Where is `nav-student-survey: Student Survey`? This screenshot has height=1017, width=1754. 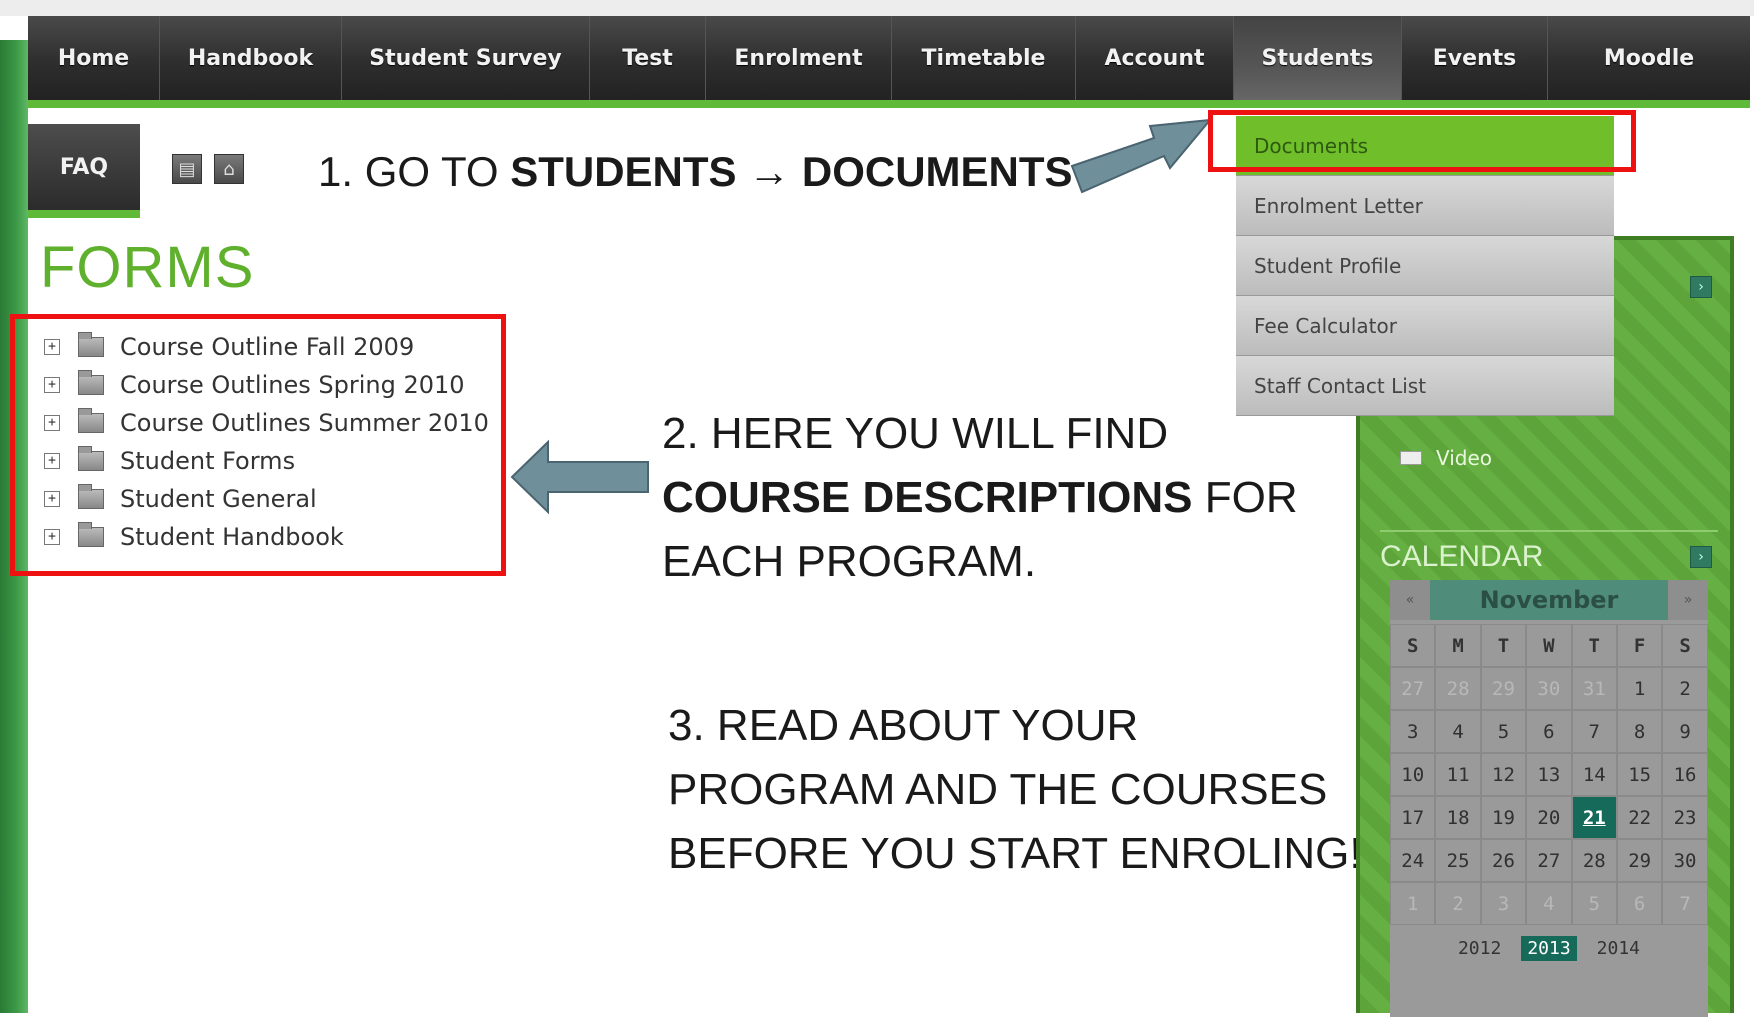
nav-student-survey: Student Survey is located at coordinates (466, 58).